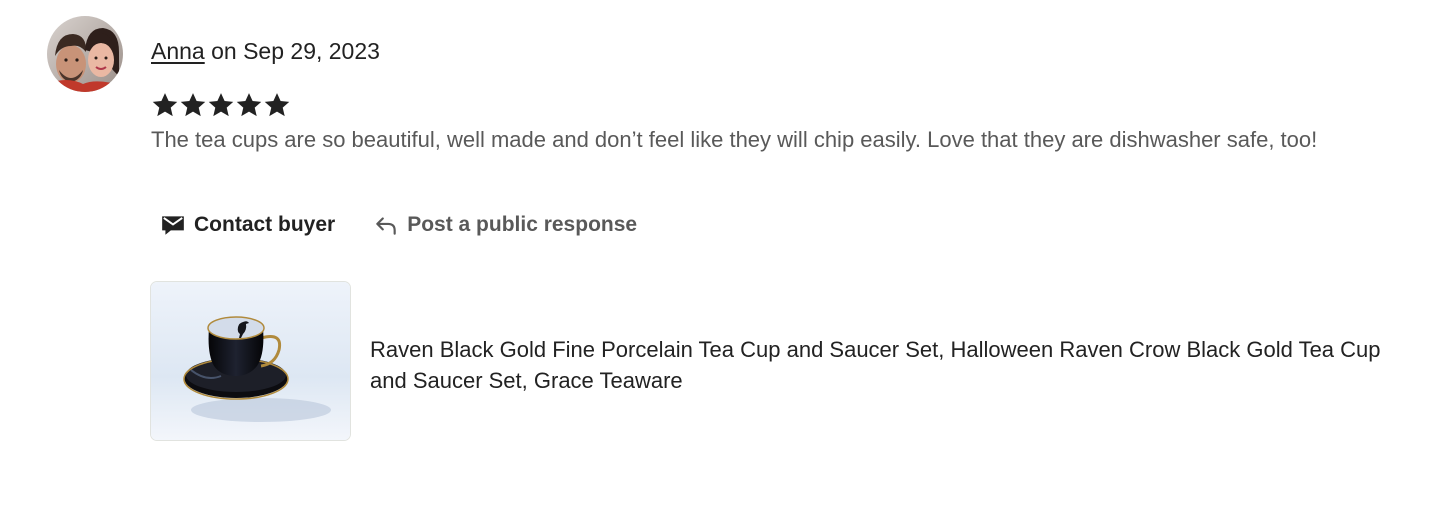  What do you see at coordinates (178, 51) in the screenshot?
I see `author-link: Anna` at bounding box center [178, 51].